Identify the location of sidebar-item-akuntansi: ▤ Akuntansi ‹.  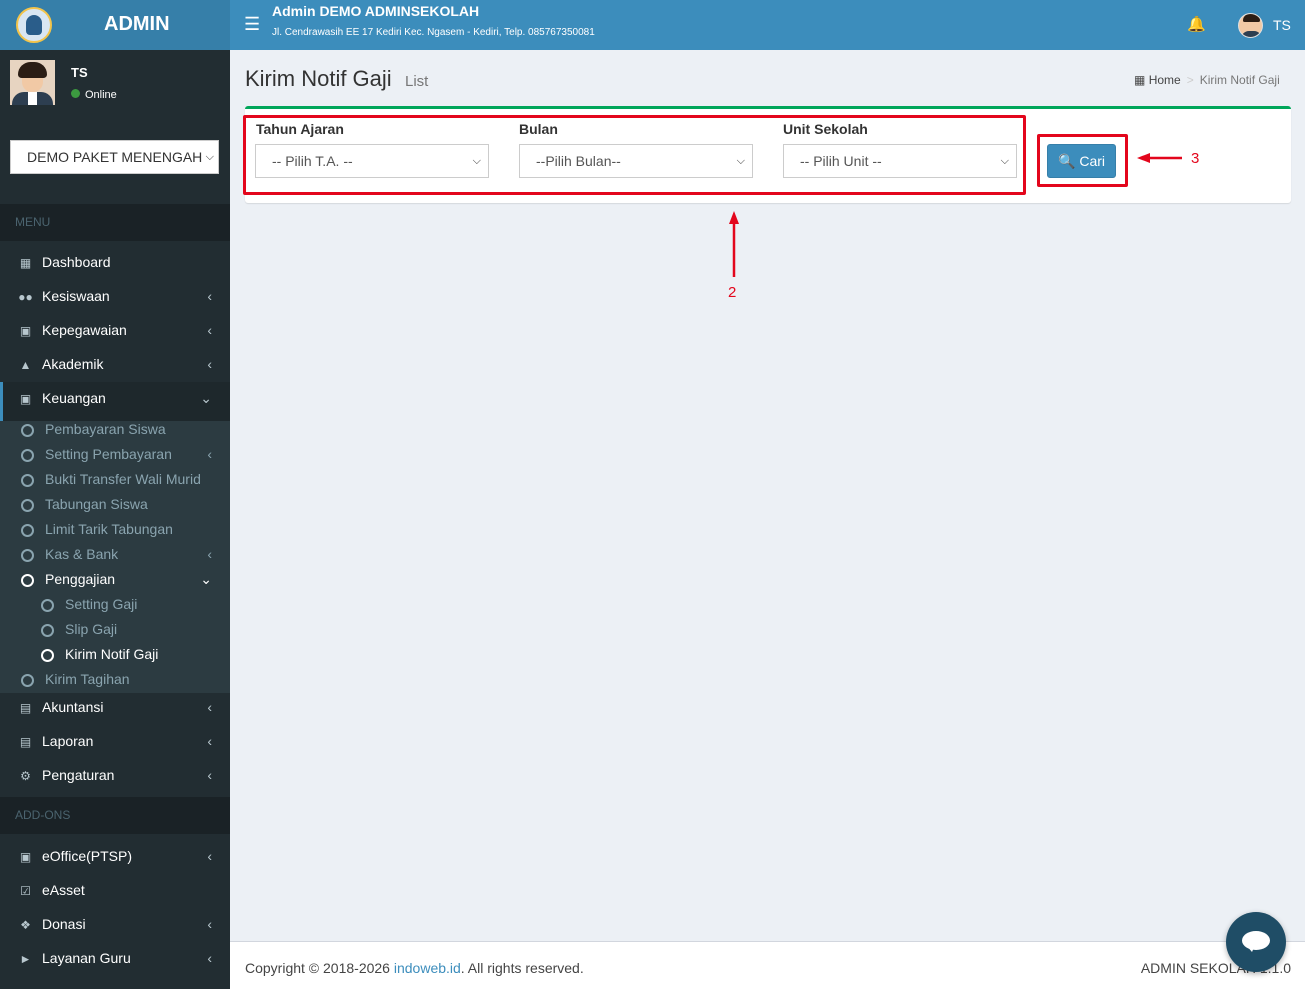
(115, 708).